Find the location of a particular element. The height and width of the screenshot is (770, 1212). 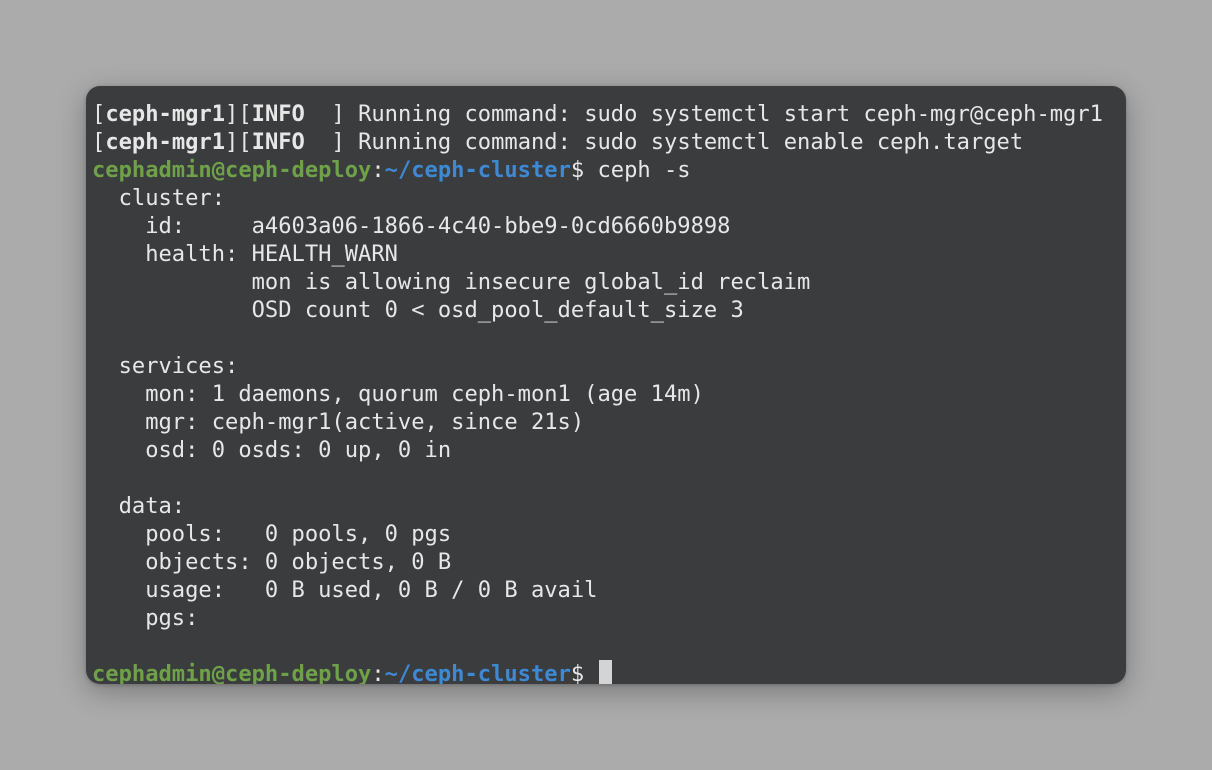

output-line: OSD count 0 < osd_pool_default_size 3 is located at coordinates (418, 310).